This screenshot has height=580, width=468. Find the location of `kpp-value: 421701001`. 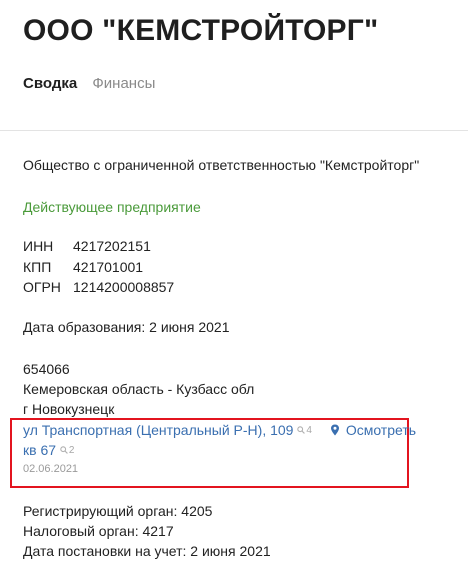

kpp-value: 421701001 is located at coordinates (108, 267).